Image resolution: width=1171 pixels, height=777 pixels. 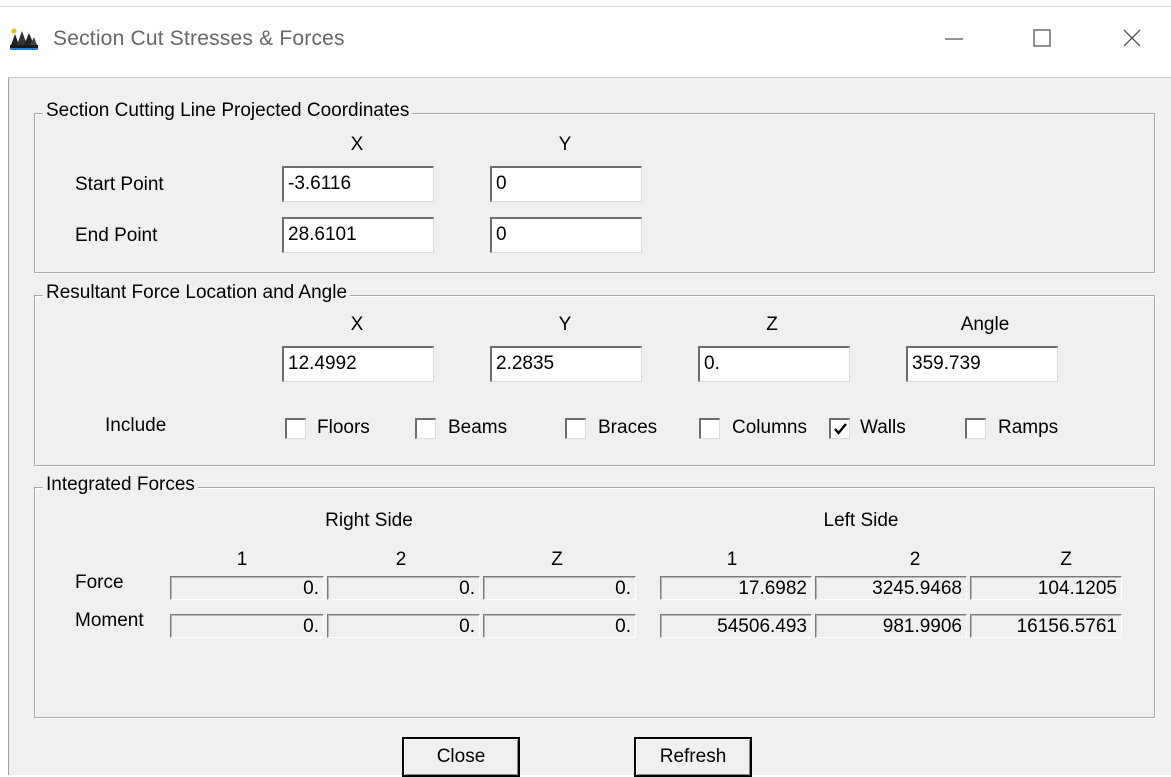 What do you see at coordinates (295, 428) in the screenshot?
I see `include-floors-checkbox` at bounding box center [295, 428].